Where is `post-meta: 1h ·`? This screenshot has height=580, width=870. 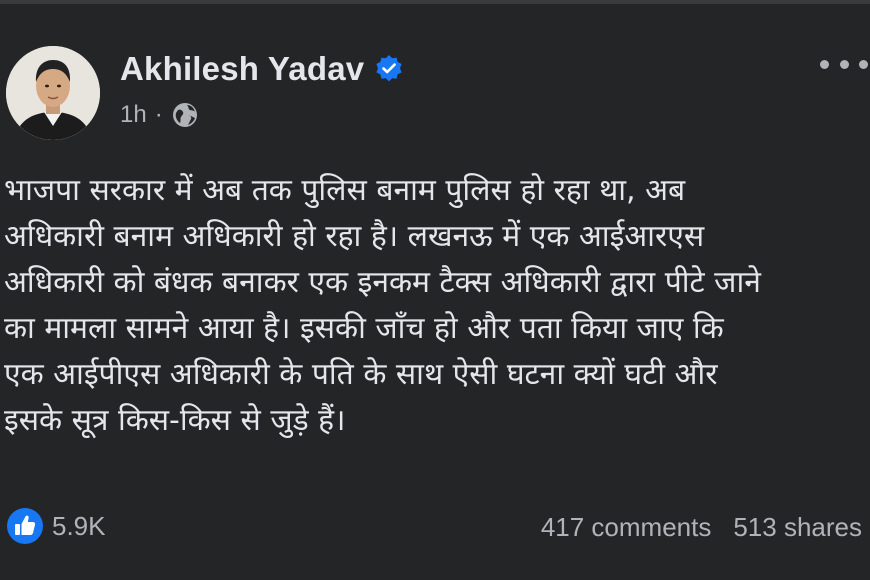
post-meta: 1h · is located at coordinates (159, 115).